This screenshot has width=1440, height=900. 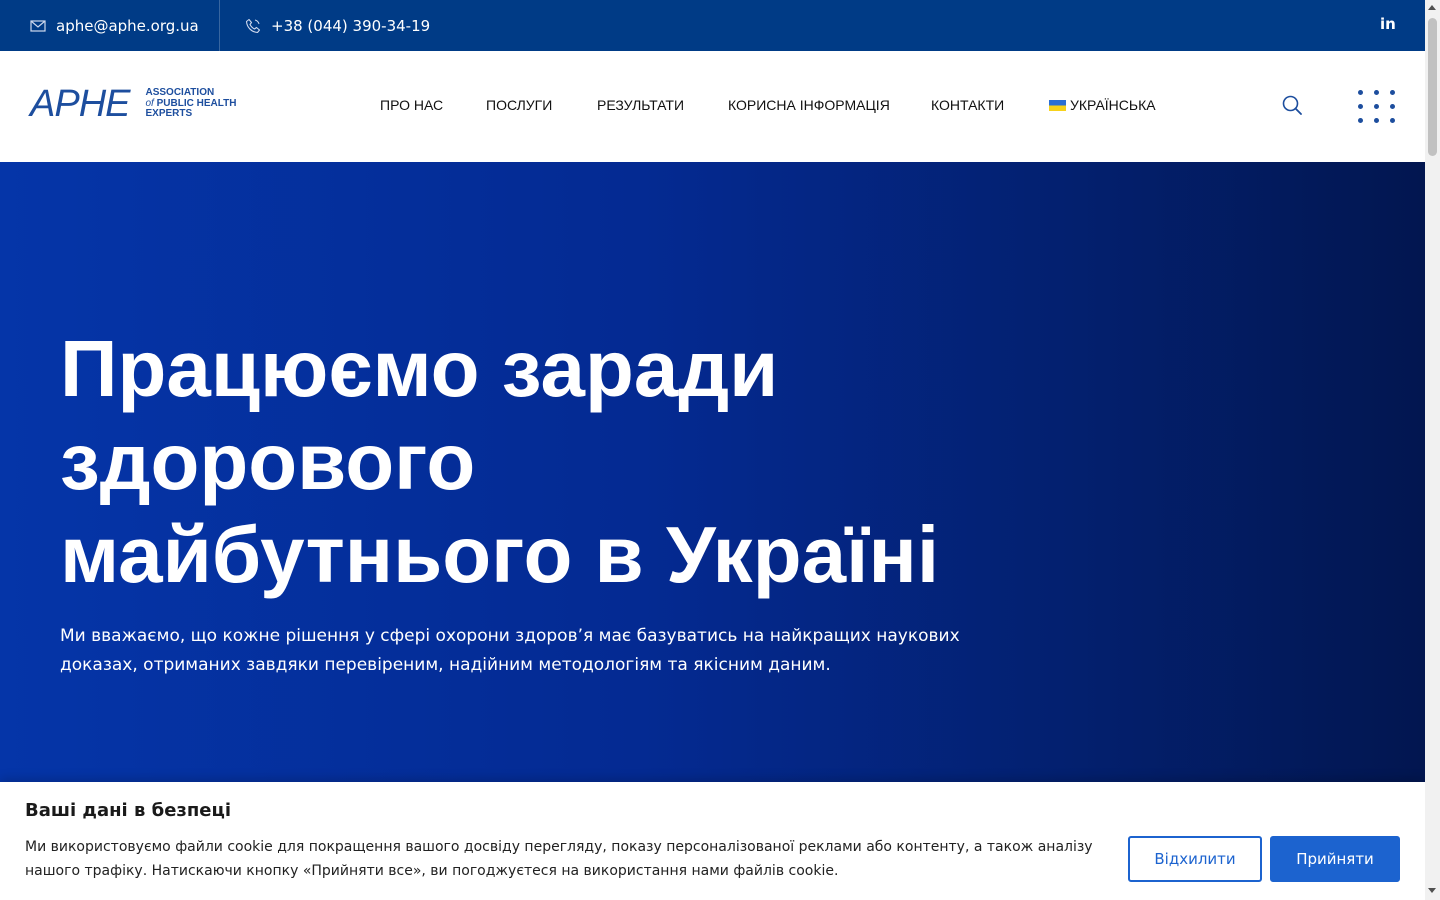 I want to click on nav-item-about: ПРО НАС, so click(x=411, y=105).